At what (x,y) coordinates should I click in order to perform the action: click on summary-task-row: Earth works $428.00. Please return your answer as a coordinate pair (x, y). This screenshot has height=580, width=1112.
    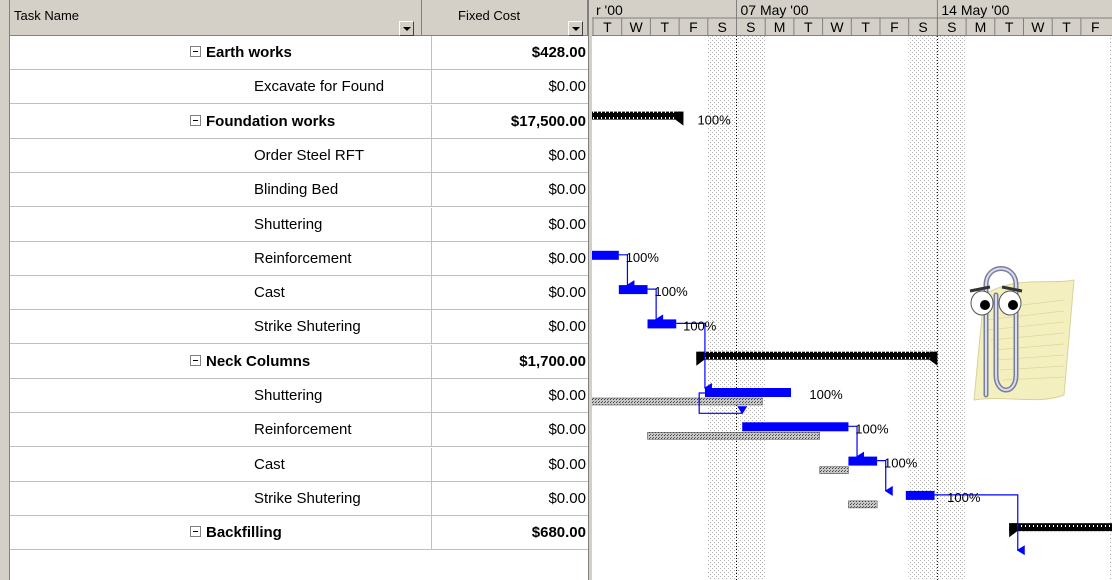
    Looking at the image, I should click on (299, 53).